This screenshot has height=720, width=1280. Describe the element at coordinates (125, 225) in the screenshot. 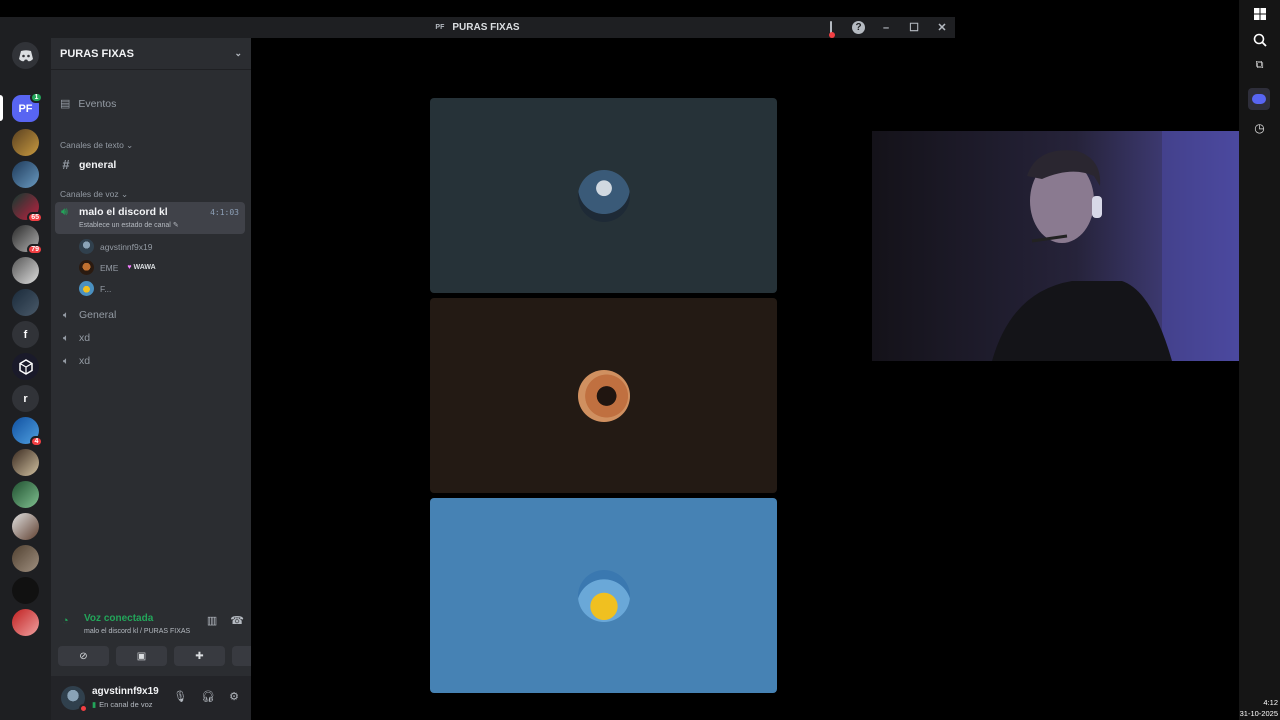

I see `channel-status-text: Establece un estado de canal` at that location.